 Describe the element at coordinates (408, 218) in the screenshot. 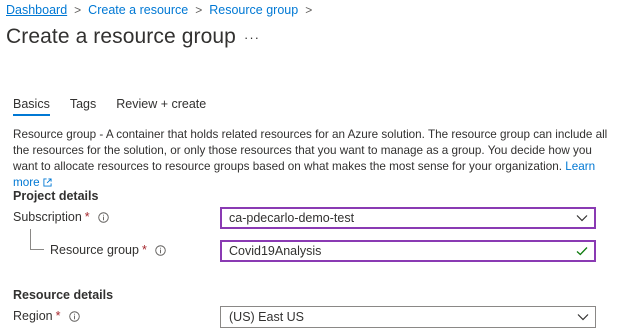

I see `subscription-dropdown: ca-pdecarlo-demo-test` at that location.